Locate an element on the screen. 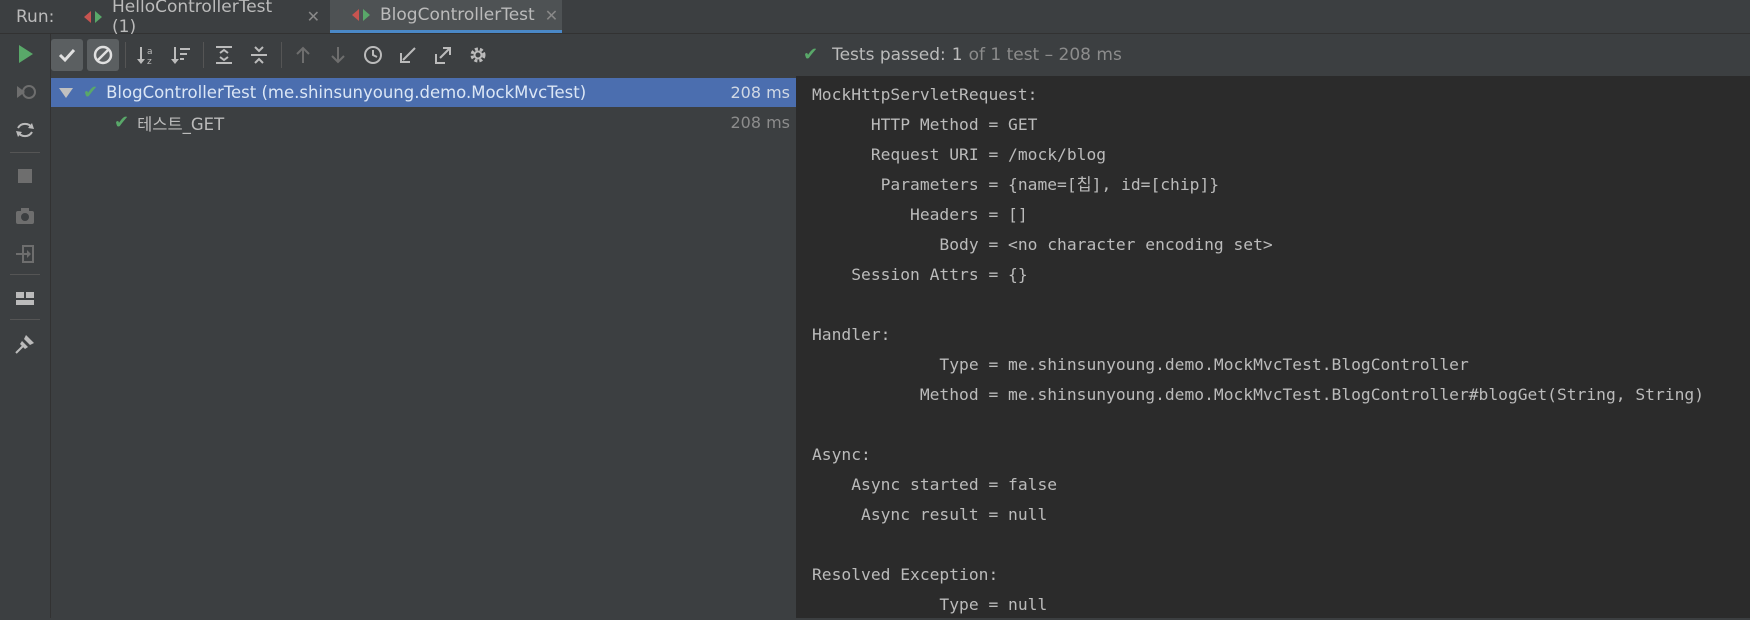  sort-by-duration-icon is located at coordinates (181, 55).